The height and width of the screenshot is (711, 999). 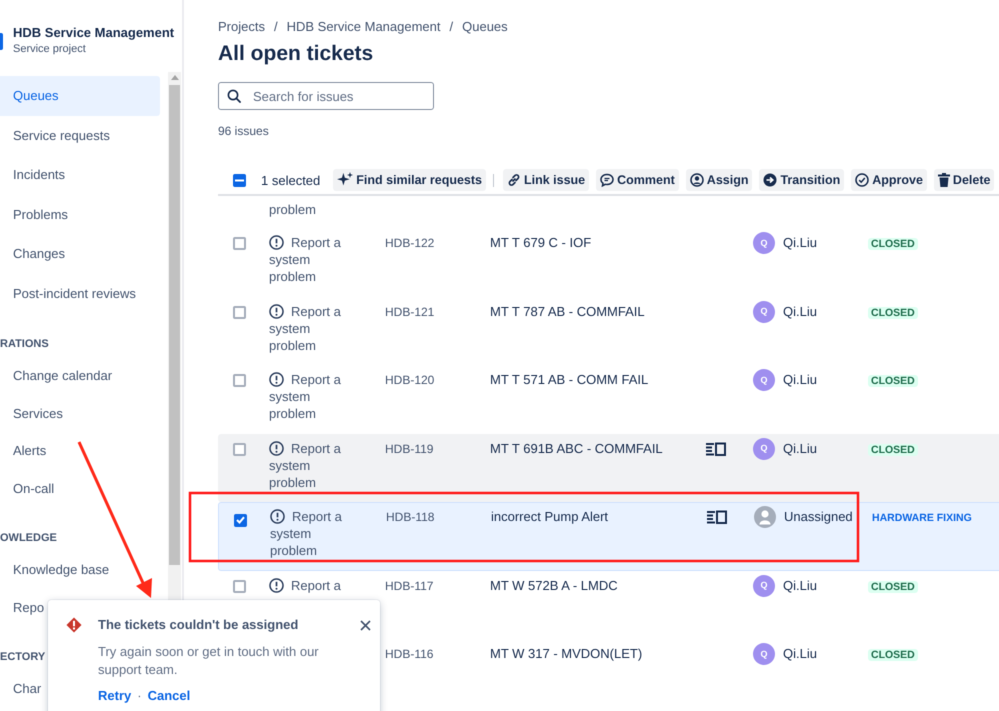 I want to click on nav-item: Service requests, so click(x=80, y=135).